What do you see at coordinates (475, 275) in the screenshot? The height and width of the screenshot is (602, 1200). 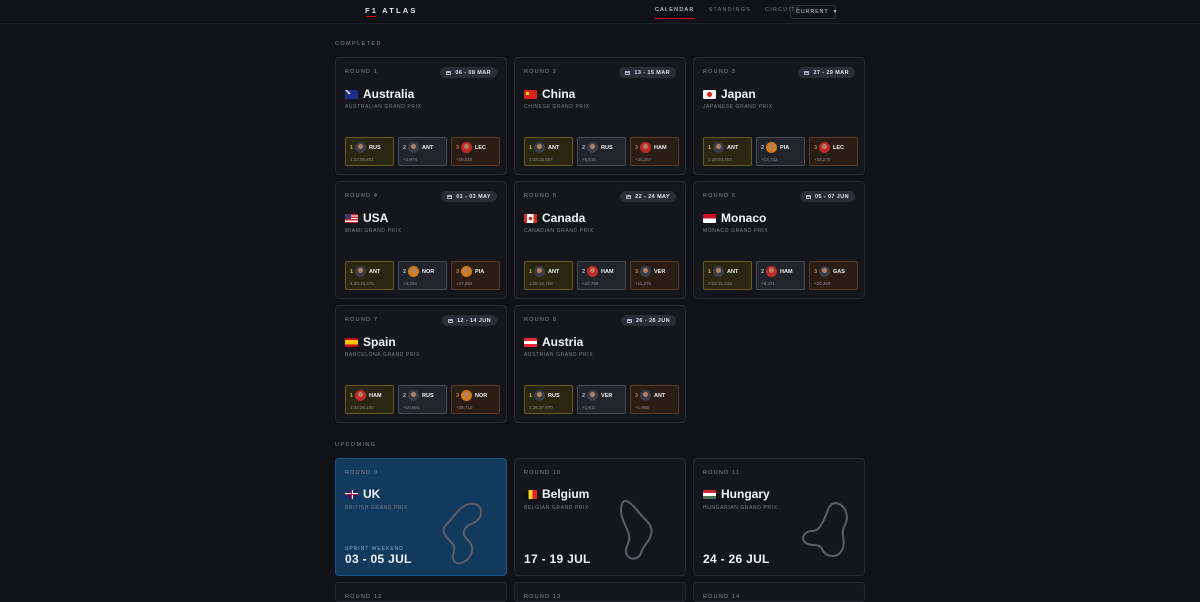 I see `podium-position: 3 PIA +27,092` at bounding box center [475, 275].